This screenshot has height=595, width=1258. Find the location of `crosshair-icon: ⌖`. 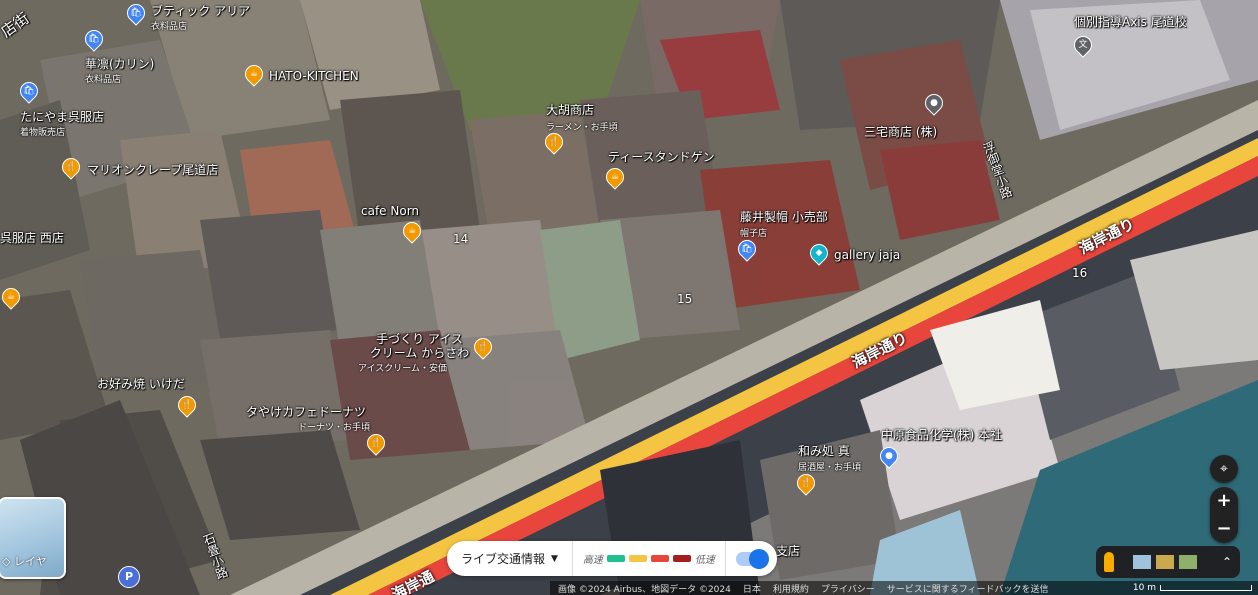

crosshair-icon: ⌖ is located at coordinates (1224, 469).